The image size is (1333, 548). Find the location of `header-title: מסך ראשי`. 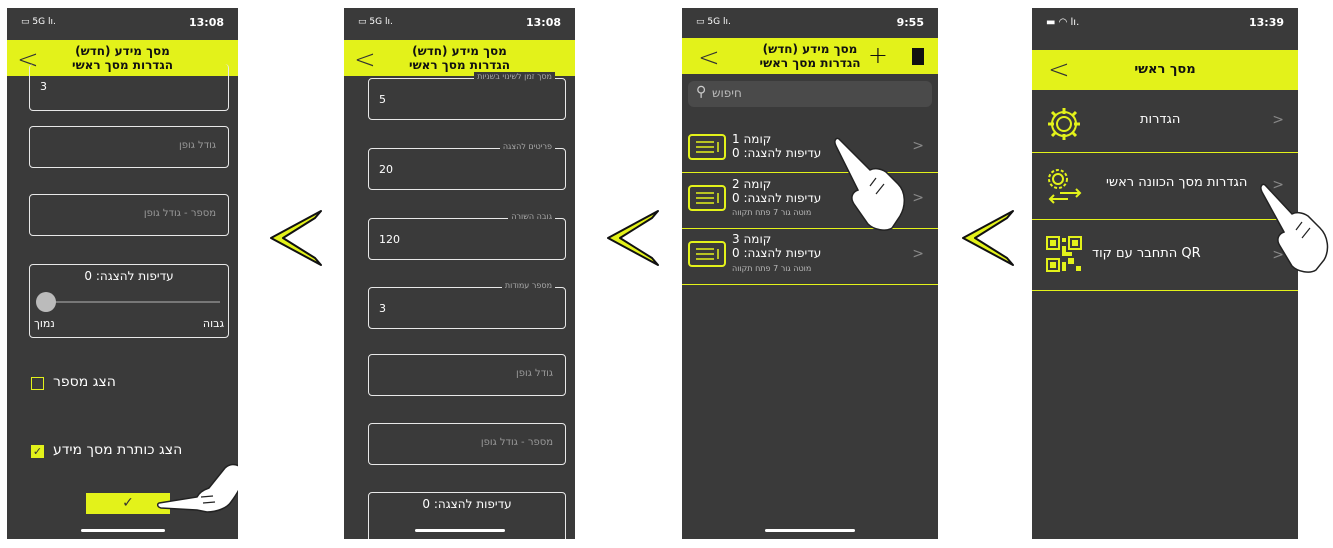

header-title: מסך ראשי is located at coordinates (1165, 69).